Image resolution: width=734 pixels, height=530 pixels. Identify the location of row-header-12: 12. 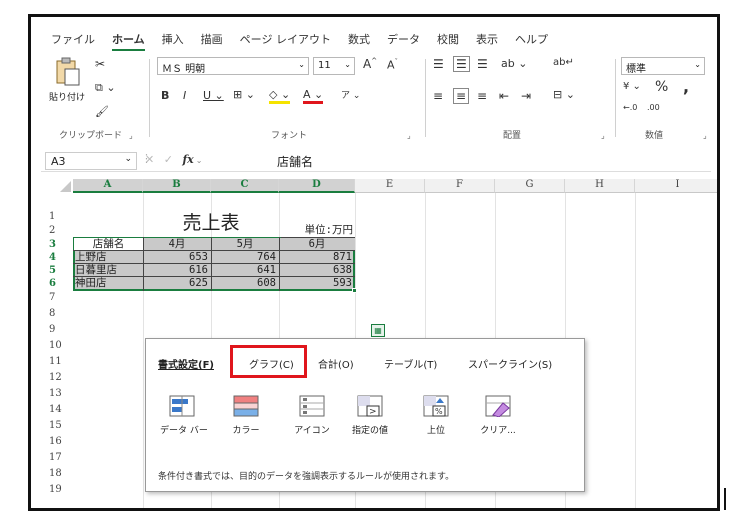
(57, 377).